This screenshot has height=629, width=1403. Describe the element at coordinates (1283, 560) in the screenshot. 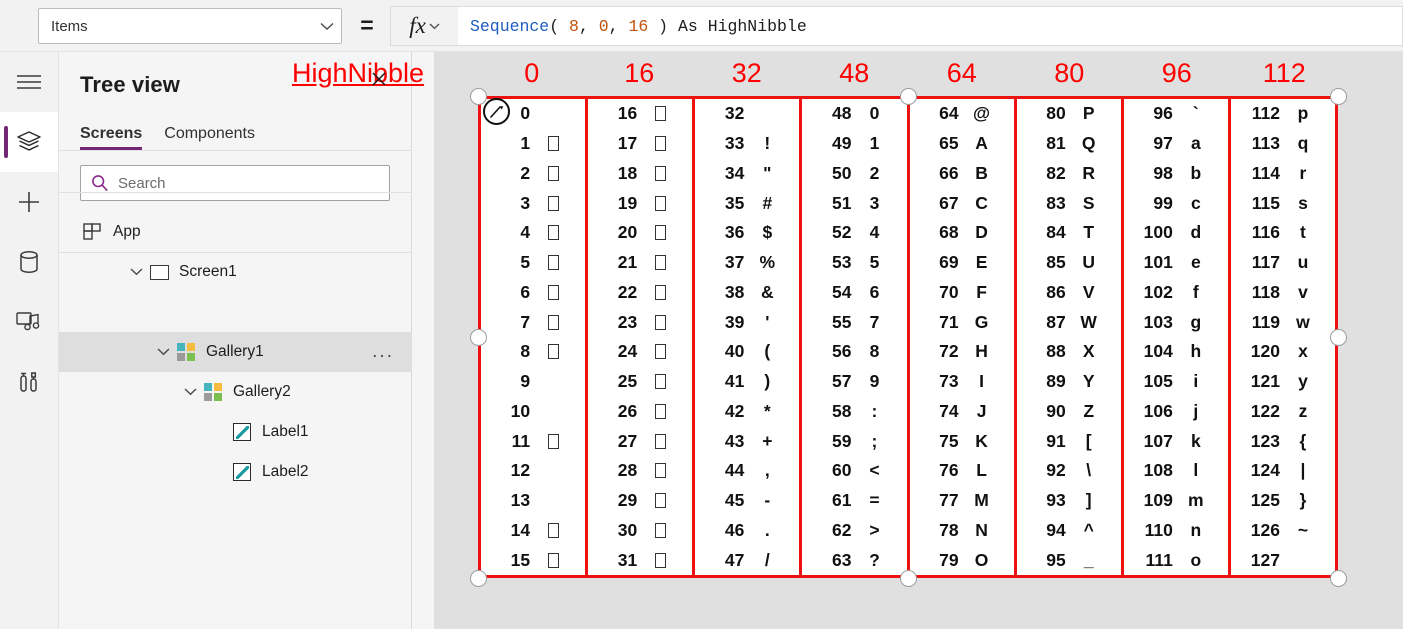

I see `ascii-row: 127` at that location.